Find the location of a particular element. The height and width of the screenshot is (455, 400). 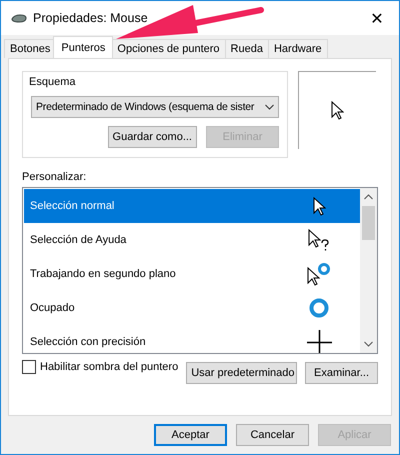

scrollbar is located at coordinates (368, 270).